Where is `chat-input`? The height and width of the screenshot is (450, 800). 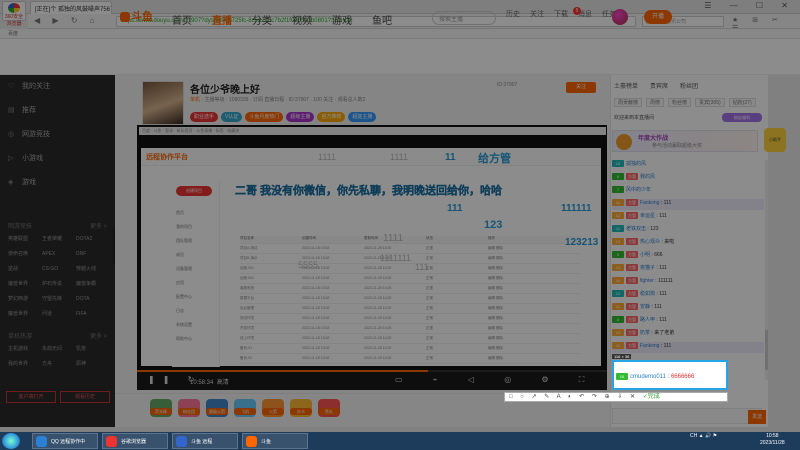 chat-input is located at coordinates (687, 416).